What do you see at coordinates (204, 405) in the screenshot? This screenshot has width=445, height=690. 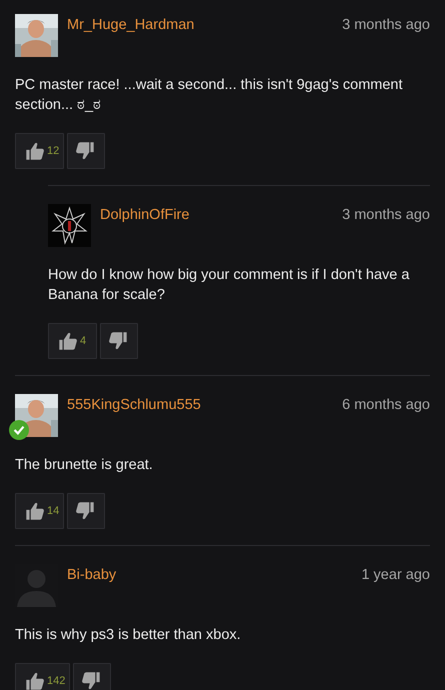 I see `username-link: 555KingSchlumu555` at bounding box center [204, 405].